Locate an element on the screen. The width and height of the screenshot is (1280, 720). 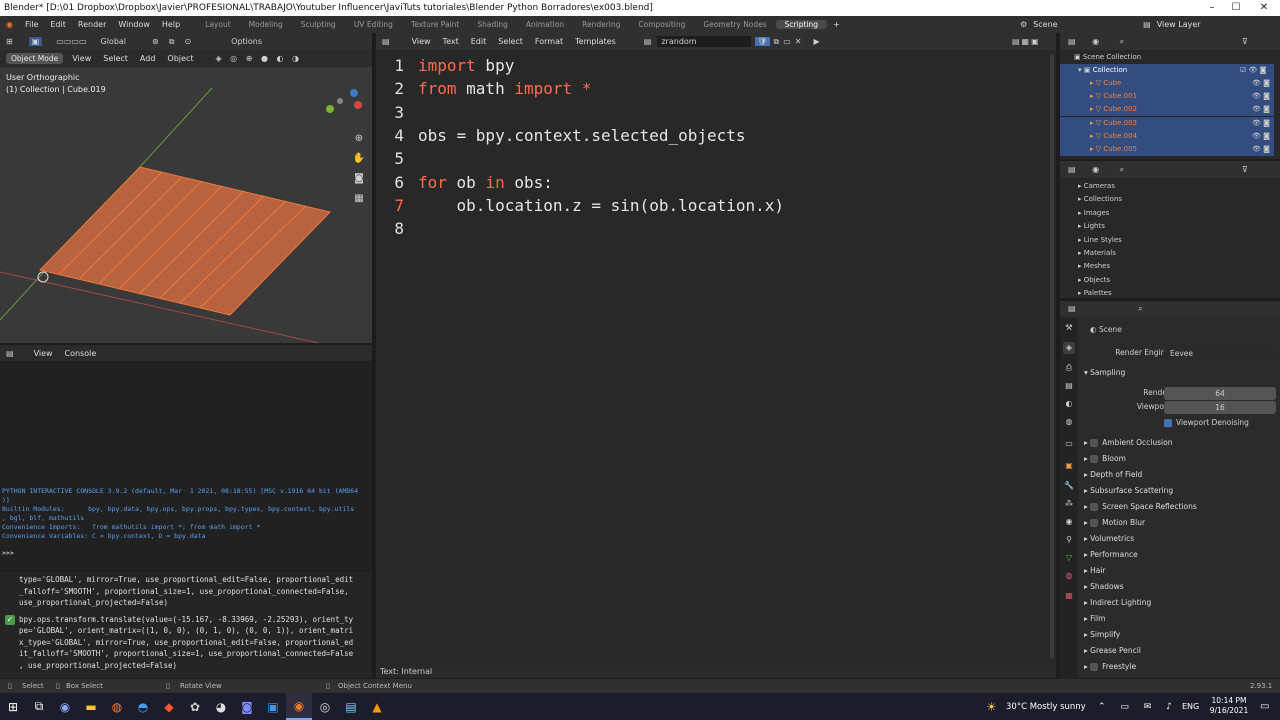
outliner-editor-icon: ▤ is located at coordinates (1072, 41).